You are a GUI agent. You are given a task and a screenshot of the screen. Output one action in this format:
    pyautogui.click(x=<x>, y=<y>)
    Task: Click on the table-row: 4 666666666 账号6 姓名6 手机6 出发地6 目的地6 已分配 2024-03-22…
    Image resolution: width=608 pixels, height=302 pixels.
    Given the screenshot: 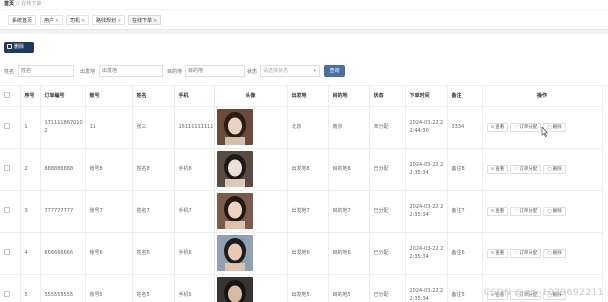 What is the action you would take?
    pyautogui.click(x=301, y=253)
    